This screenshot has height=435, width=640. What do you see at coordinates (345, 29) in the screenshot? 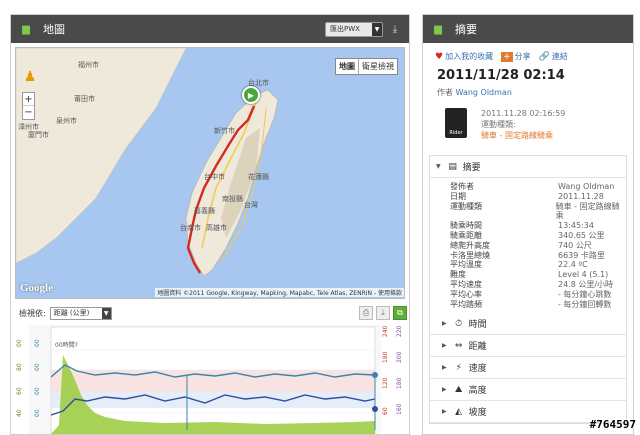
I see `export-format-value: 匯出PWX` at bounding box center [345, 29].